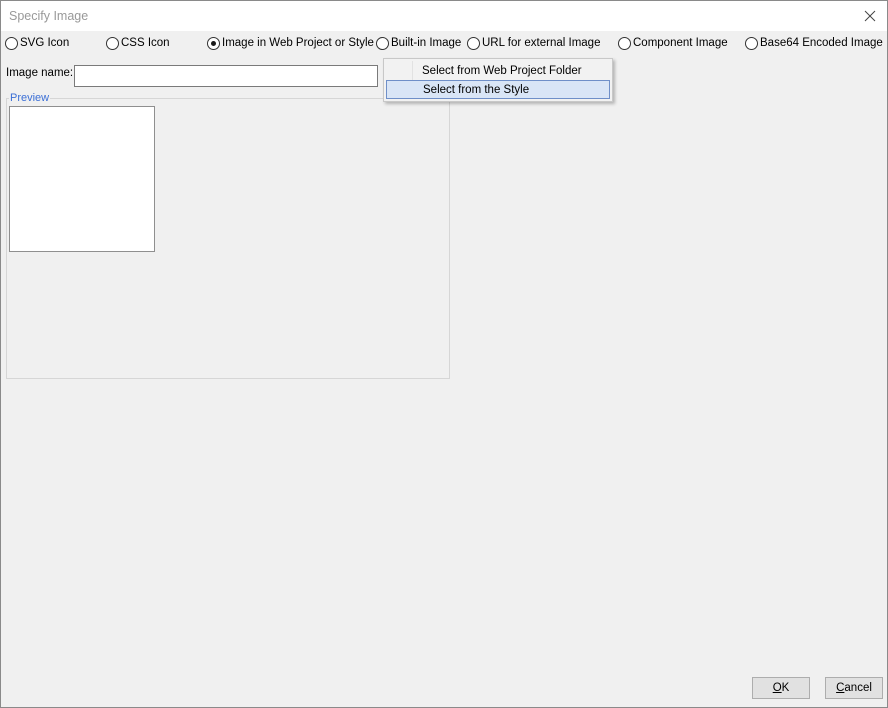  I want to click on preview-legend: Preview, so click(30, 98).